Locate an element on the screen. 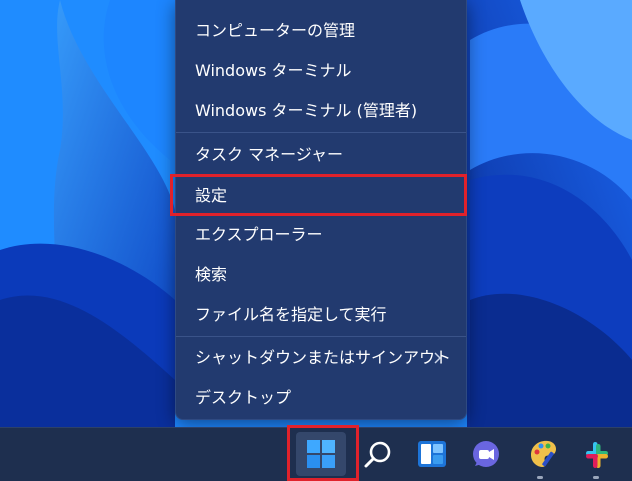 This screenshot has height=481, width=632. menu-item-file-explorer: エクスプローラー is located at coordinates (321, 235).